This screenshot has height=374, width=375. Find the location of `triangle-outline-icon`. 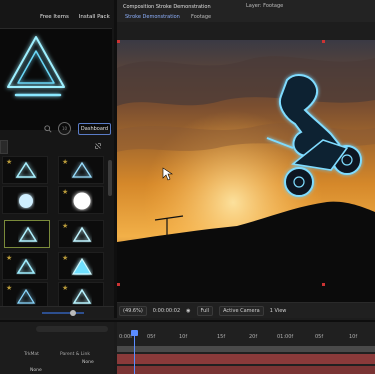

triangle-outline-icon is located at coordinates (82, 169).